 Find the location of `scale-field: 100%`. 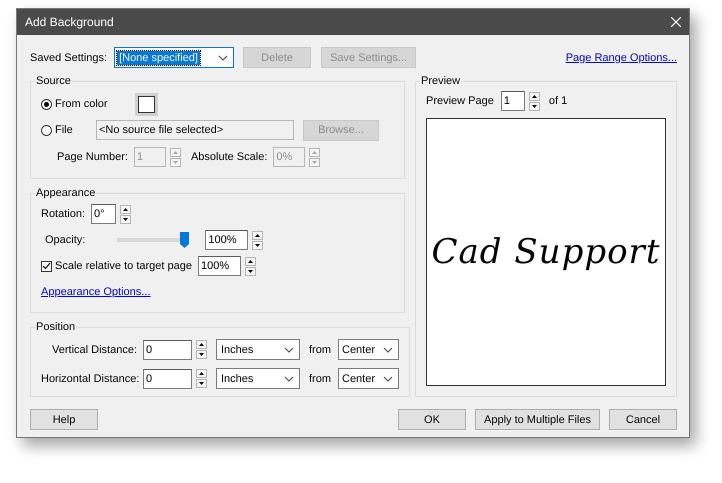

scale-field: 100% is located at coordinates (219, 266).